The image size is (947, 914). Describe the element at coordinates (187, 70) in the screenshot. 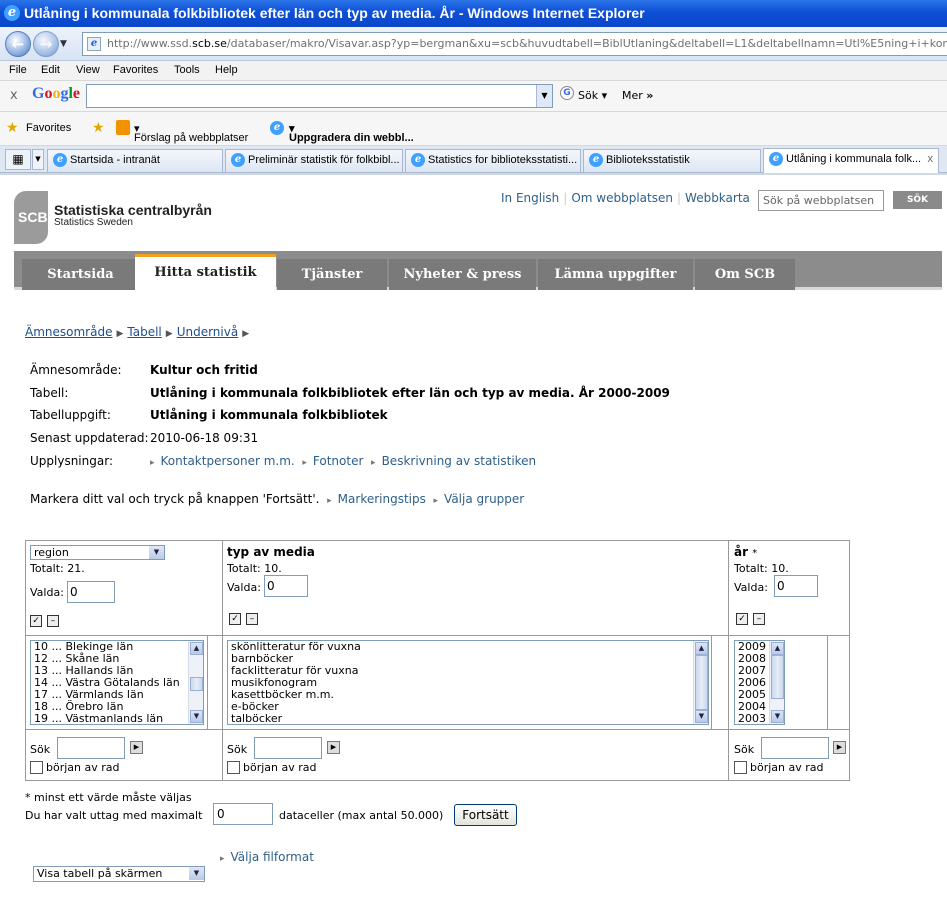

I see `menu-tools: Tools` at that location.